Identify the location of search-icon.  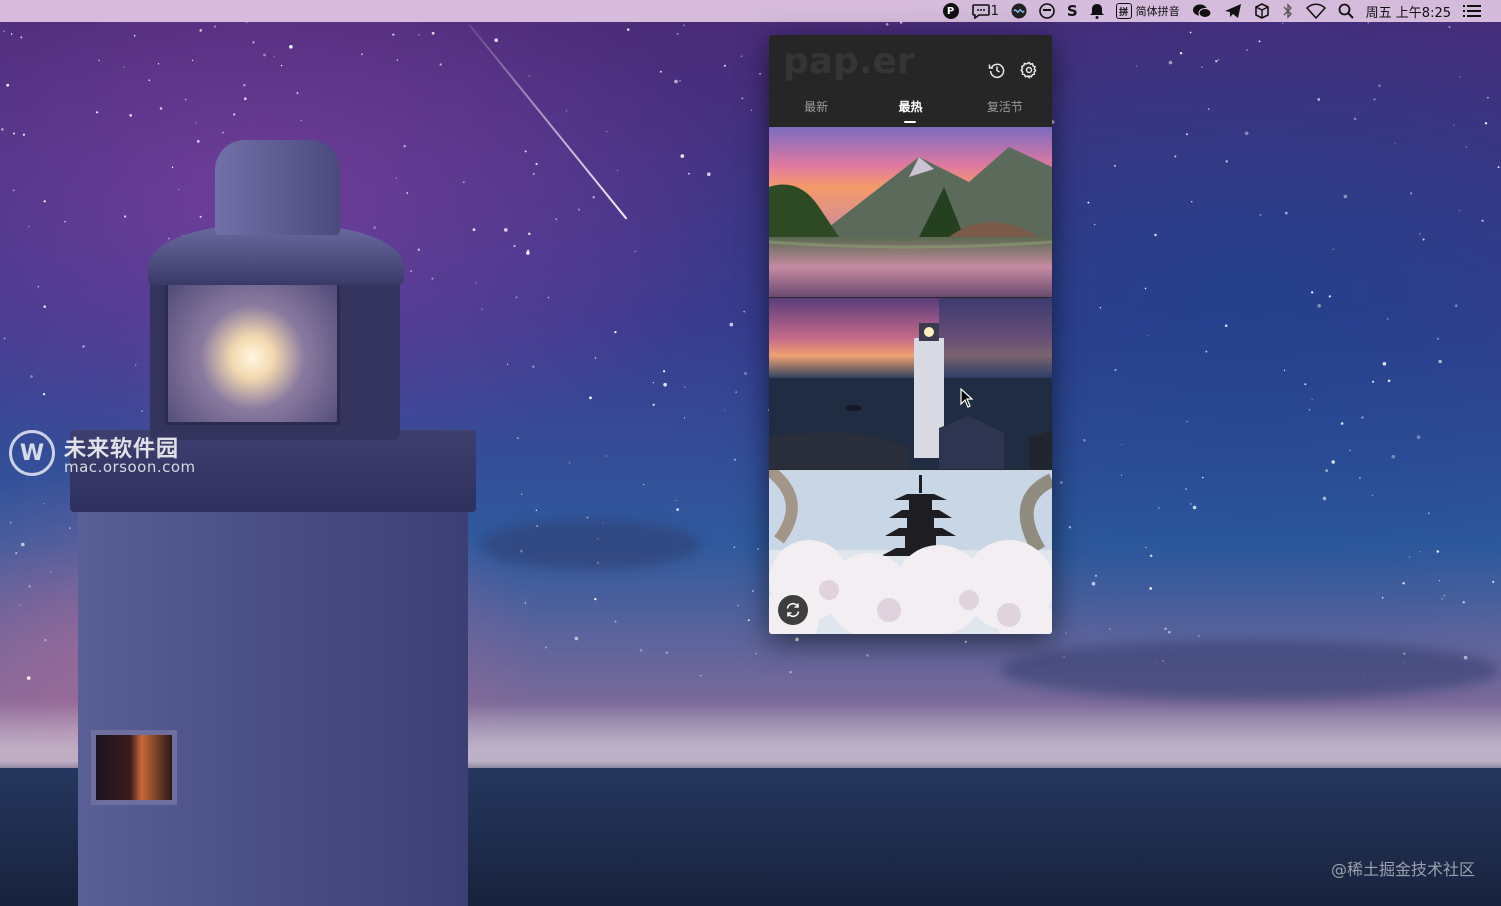
(1346, 11).